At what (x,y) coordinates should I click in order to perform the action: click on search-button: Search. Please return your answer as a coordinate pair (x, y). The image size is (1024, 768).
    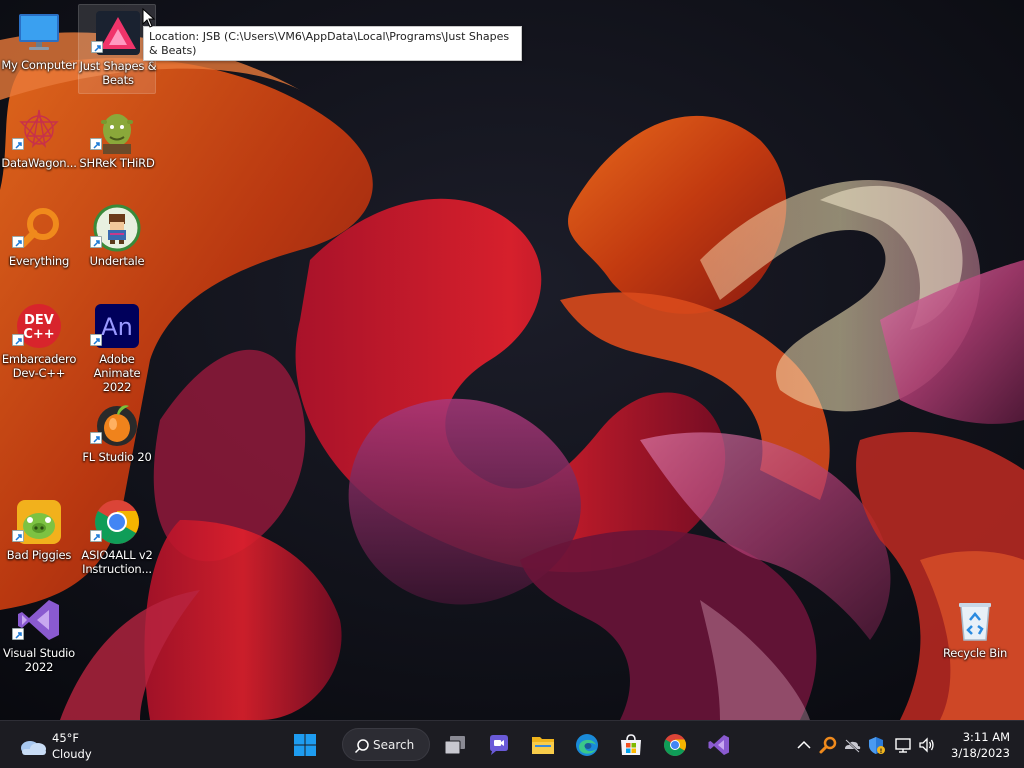
    Looking at the image, I should click on (386, 744).